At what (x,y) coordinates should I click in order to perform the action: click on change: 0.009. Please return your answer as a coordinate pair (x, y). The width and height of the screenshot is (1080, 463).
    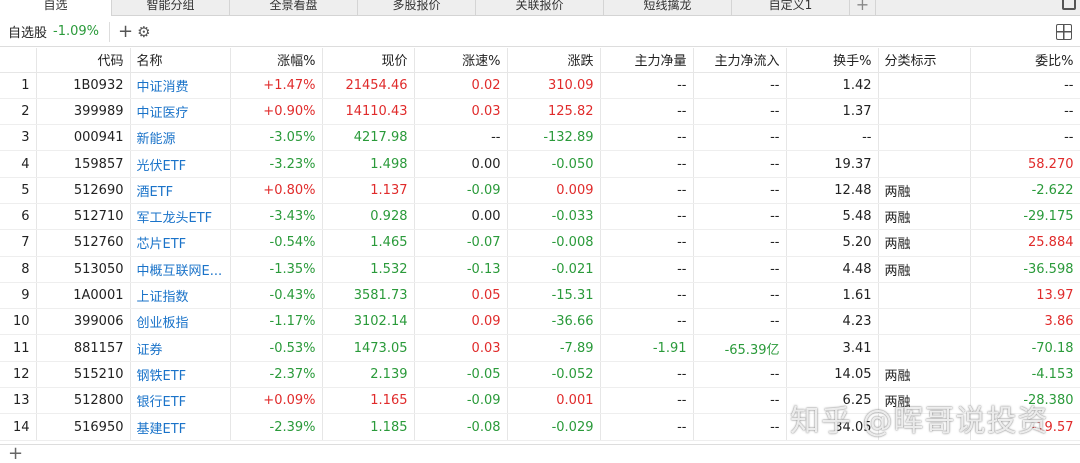
    Looking at the image, I should click on (554, 190).